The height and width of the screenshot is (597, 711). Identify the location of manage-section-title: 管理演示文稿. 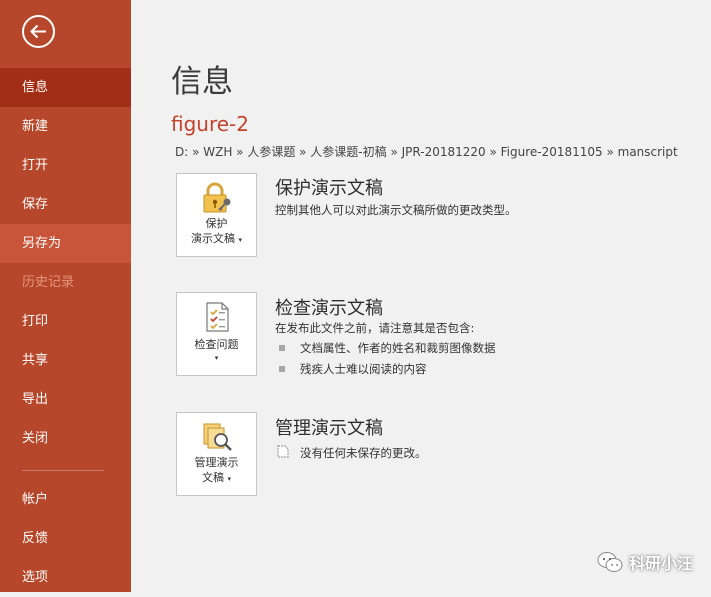
(329, 428).